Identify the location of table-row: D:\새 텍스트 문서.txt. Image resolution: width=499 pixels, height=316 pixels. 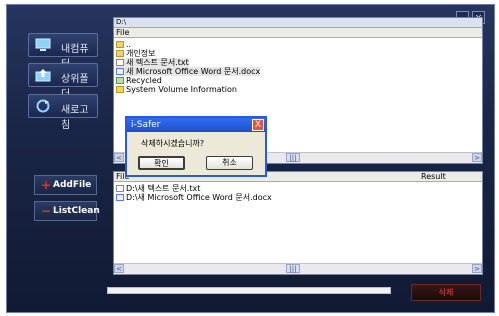
(158, 188).